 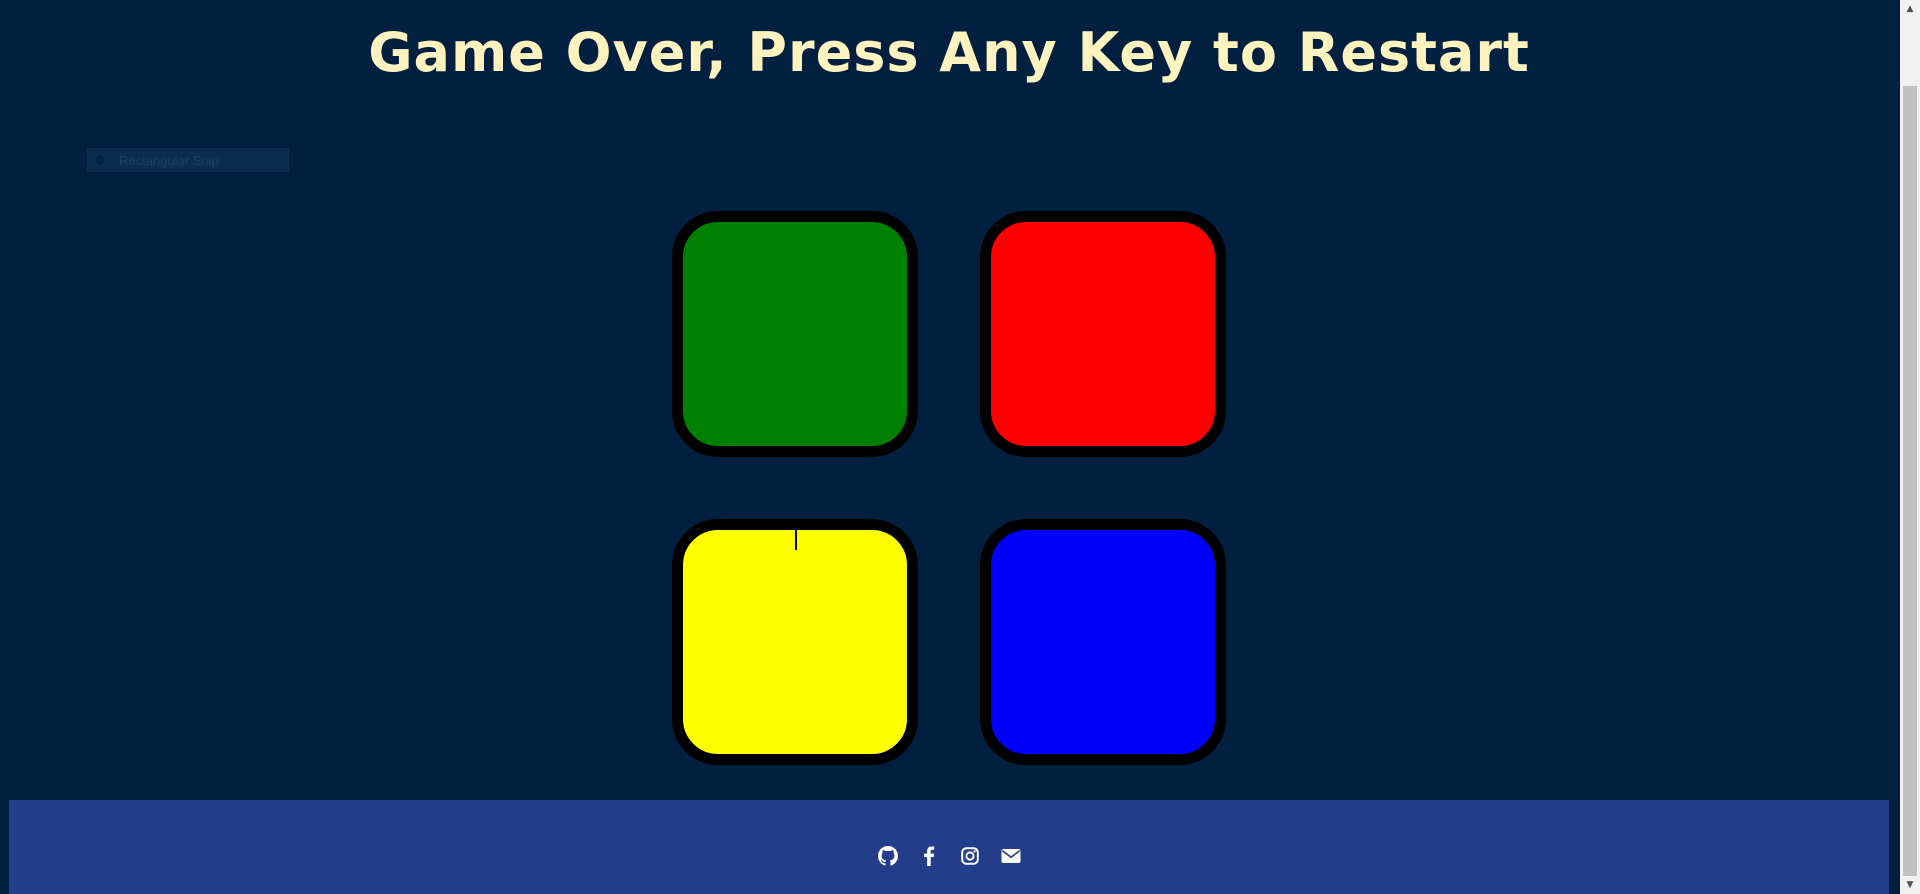 I want to click on scrollbar-thumb, so click(x=1910, y=481).